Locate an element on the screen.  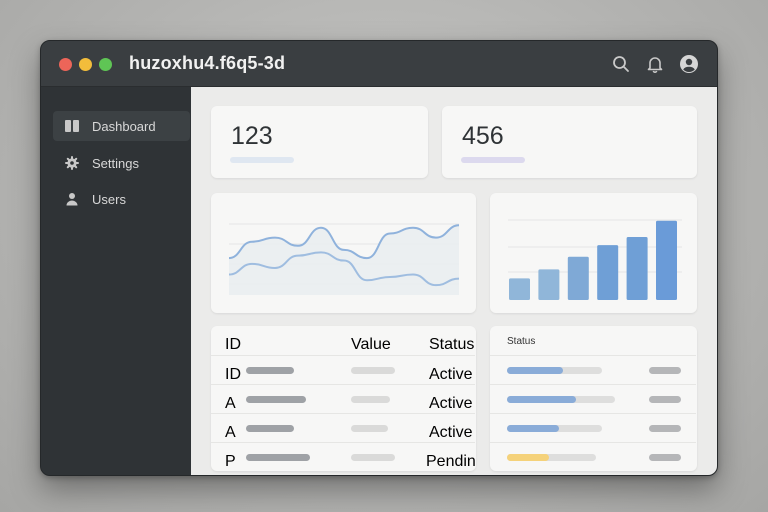
maximize-window-button is located at coordinates (105, 64).